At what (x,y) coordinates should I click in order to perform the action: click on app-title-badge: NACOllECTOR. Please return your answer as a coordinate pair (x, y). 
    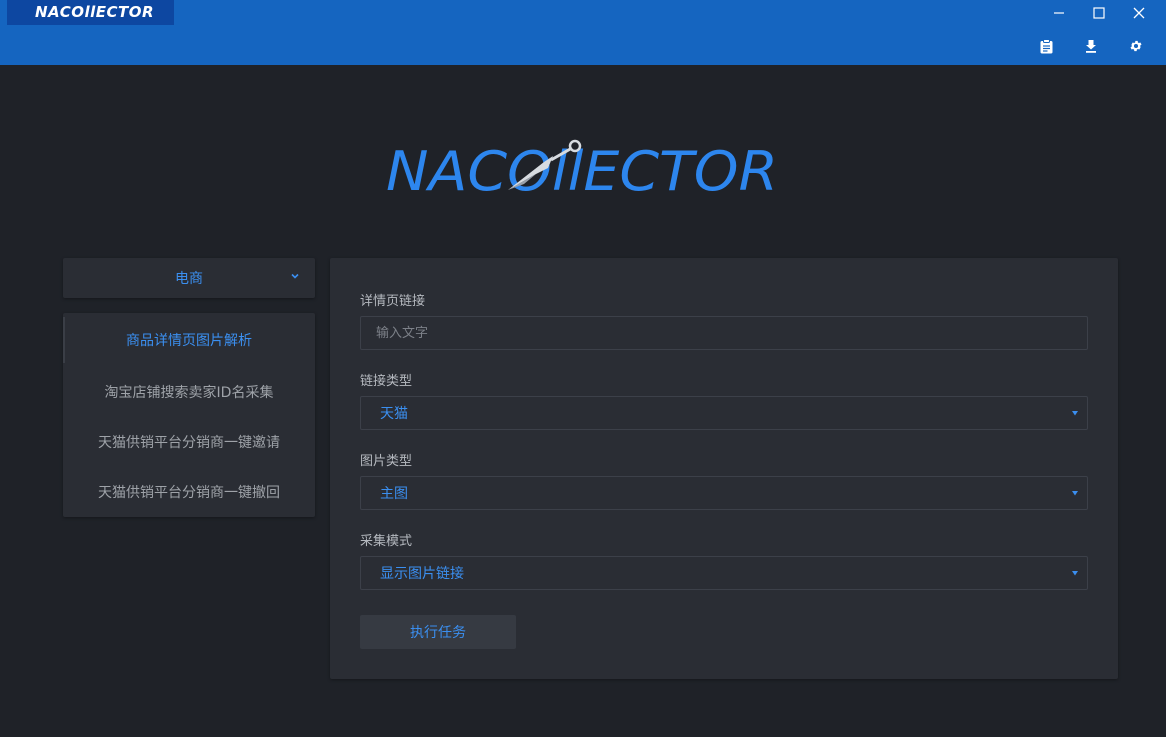
    Looking at the image, I should click on (90, 12).